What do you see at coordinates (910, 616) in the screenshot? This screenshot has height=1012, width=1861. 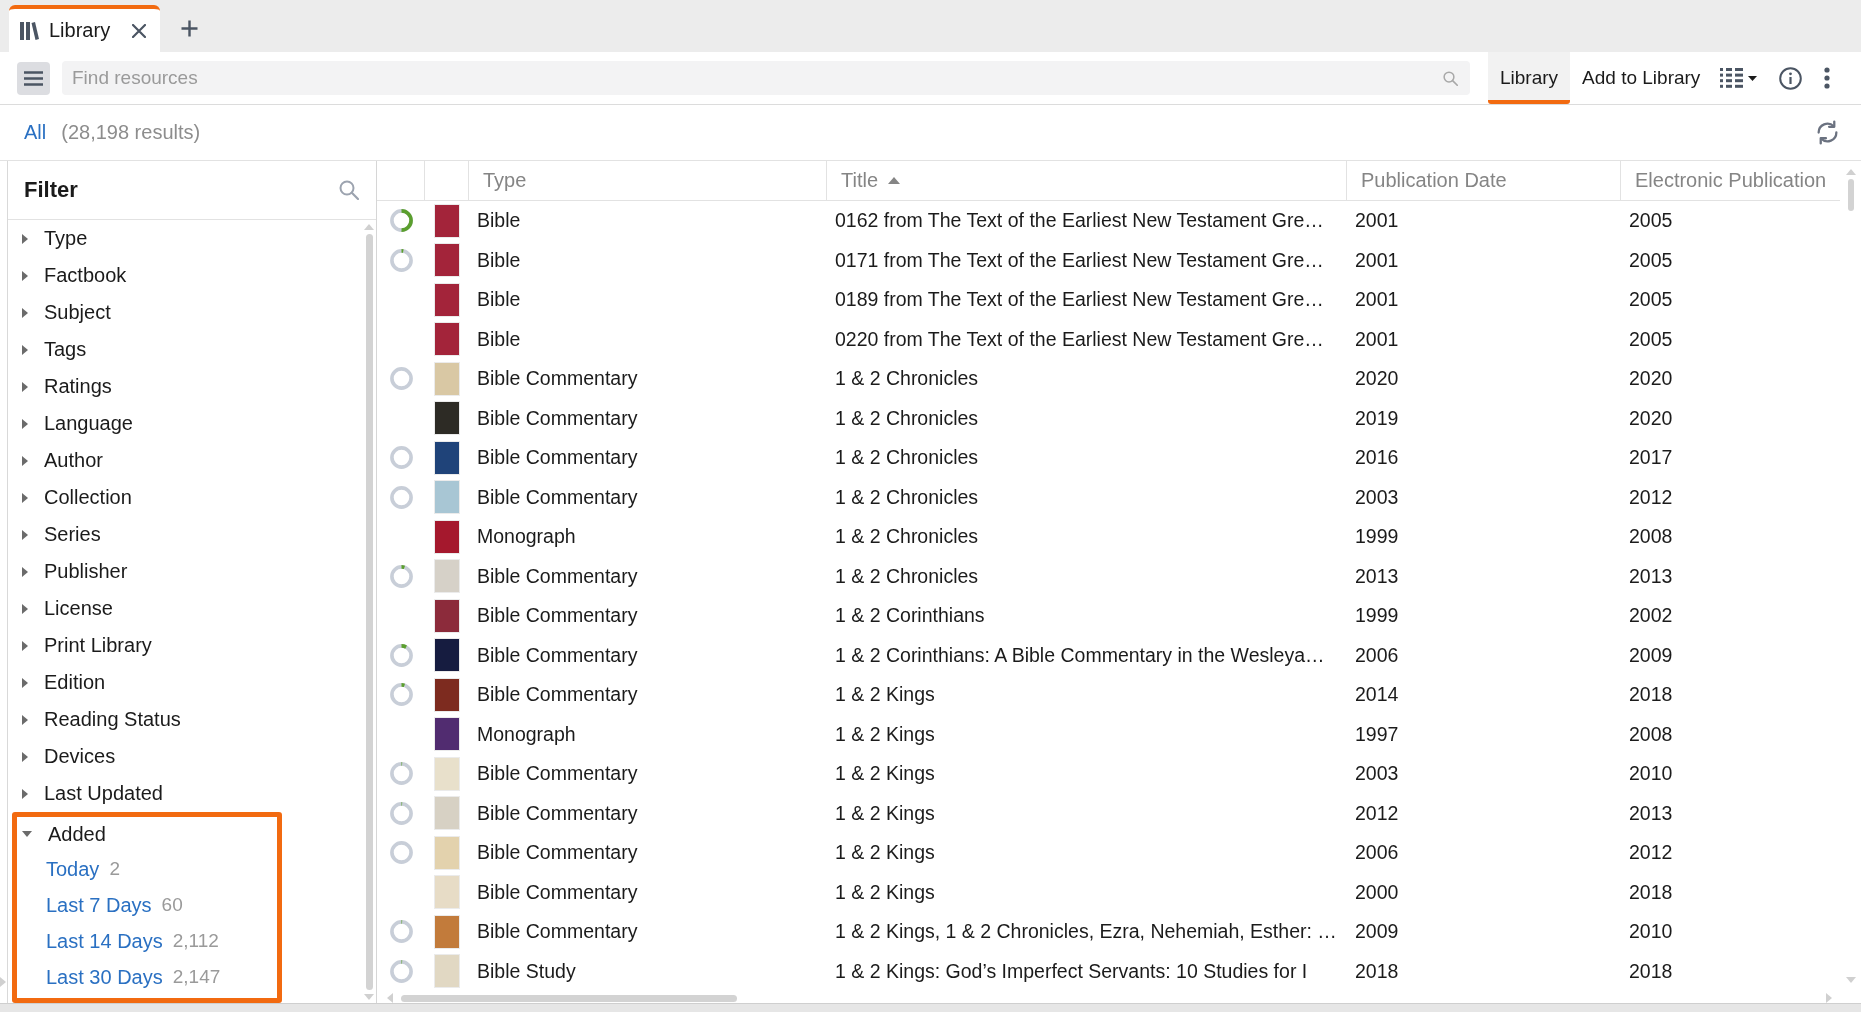 I see `table-cell-text: 1 & 2 Corinthians` at bounding box center [910, 616].